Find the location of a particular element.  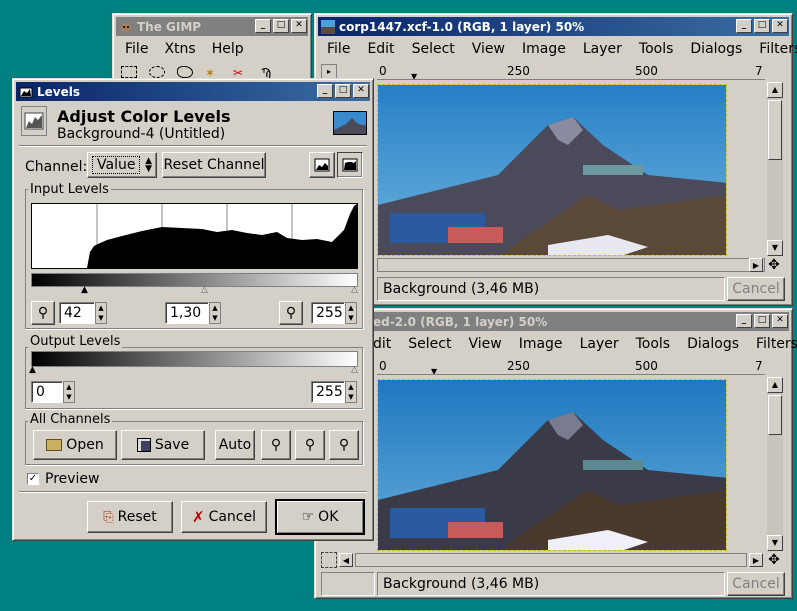

input-high-field: 255 is located at coordinates (328, 313).